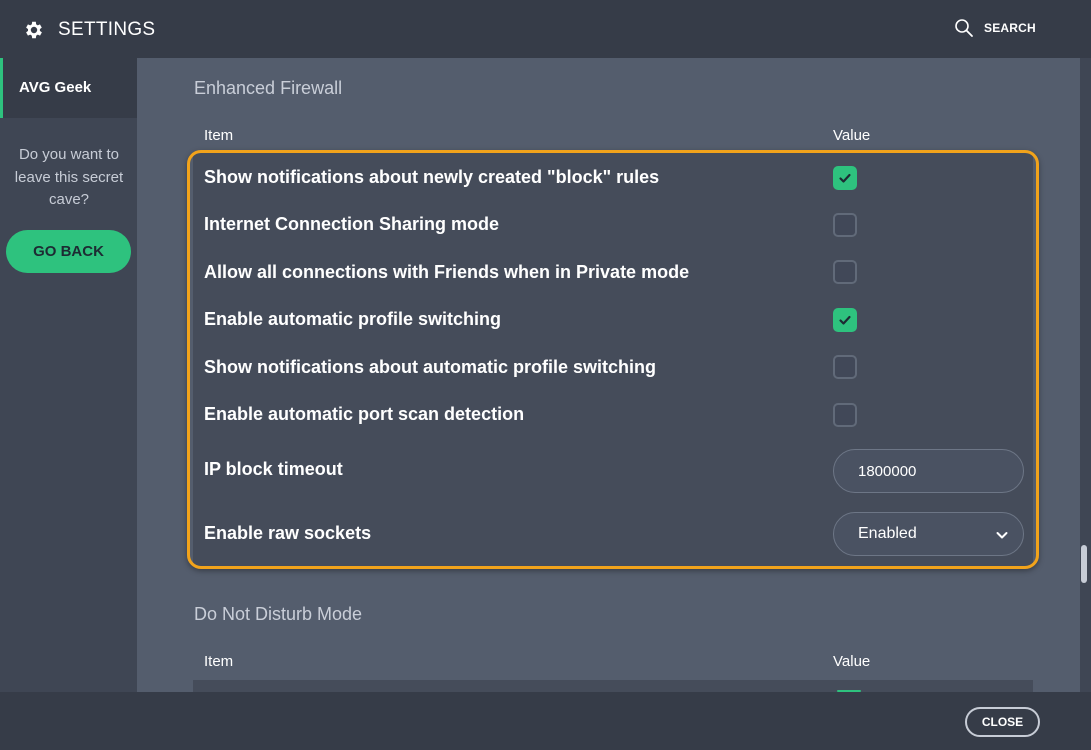 The image size is (1091, 750). Describe the element at coordinates (273, 469) in the screenshot. I see `setting-label: IP block timeout` at that location.